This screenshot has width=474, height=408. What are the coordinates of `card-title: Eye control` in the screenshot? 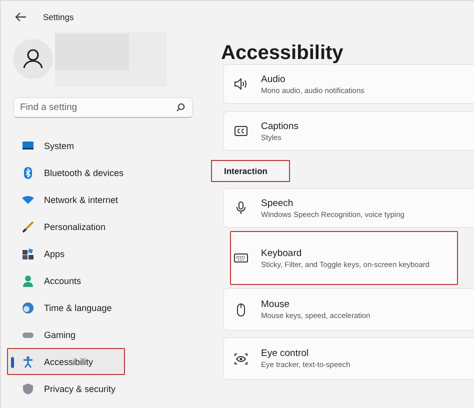 It's located at (285, 353).